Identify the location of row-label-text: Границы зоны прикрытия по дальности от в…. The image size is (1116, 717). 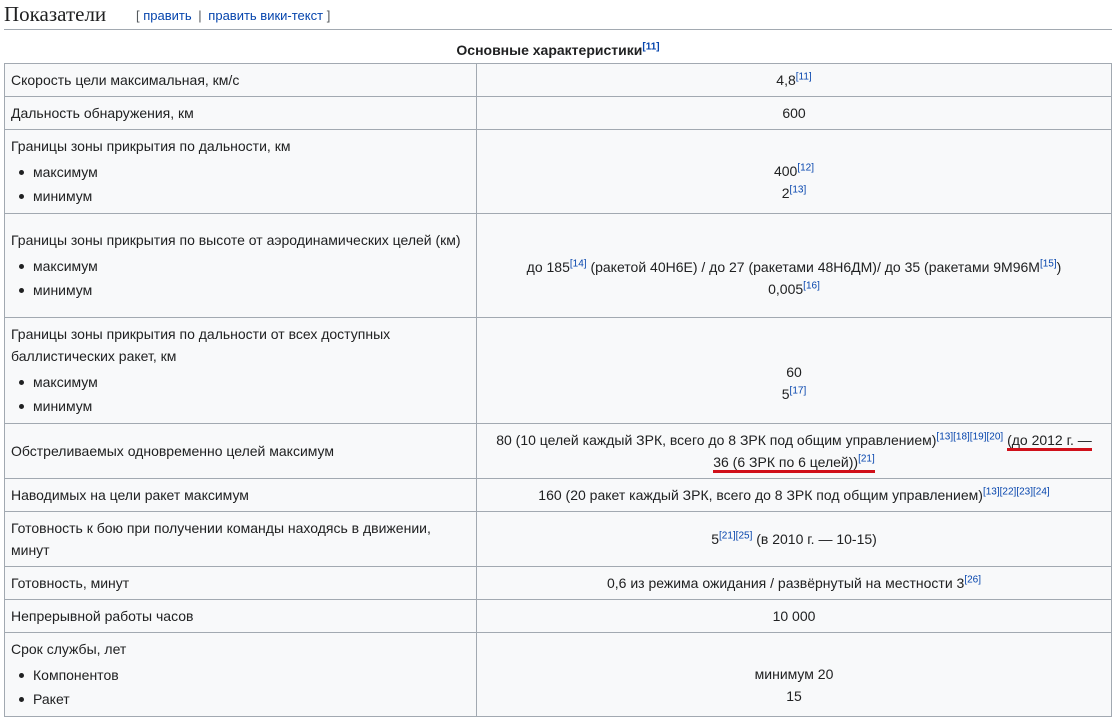
(201, 345).